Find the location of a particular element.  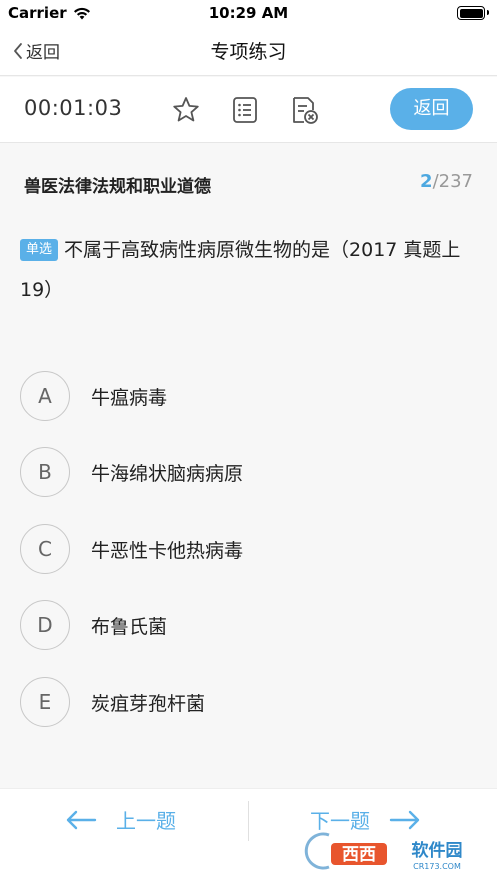

option-letter: B is located at coordinates (45, 472).